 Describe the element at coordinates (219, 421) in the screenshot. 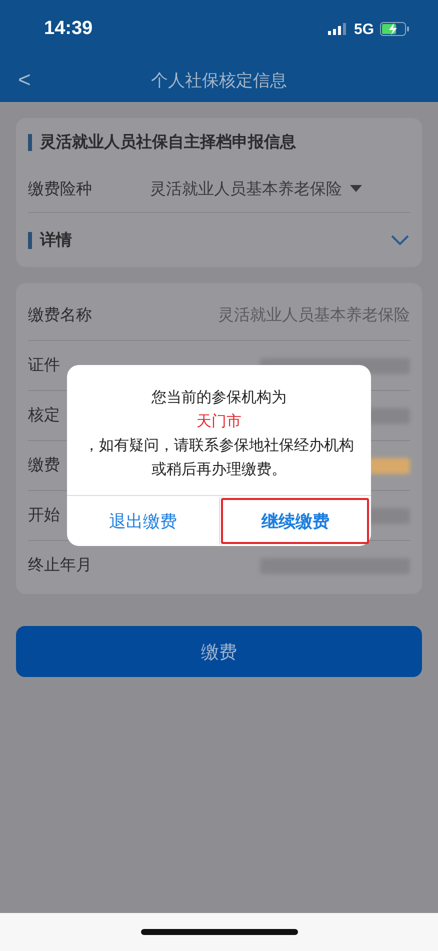

I see `institution-name: 天门市` at that location.